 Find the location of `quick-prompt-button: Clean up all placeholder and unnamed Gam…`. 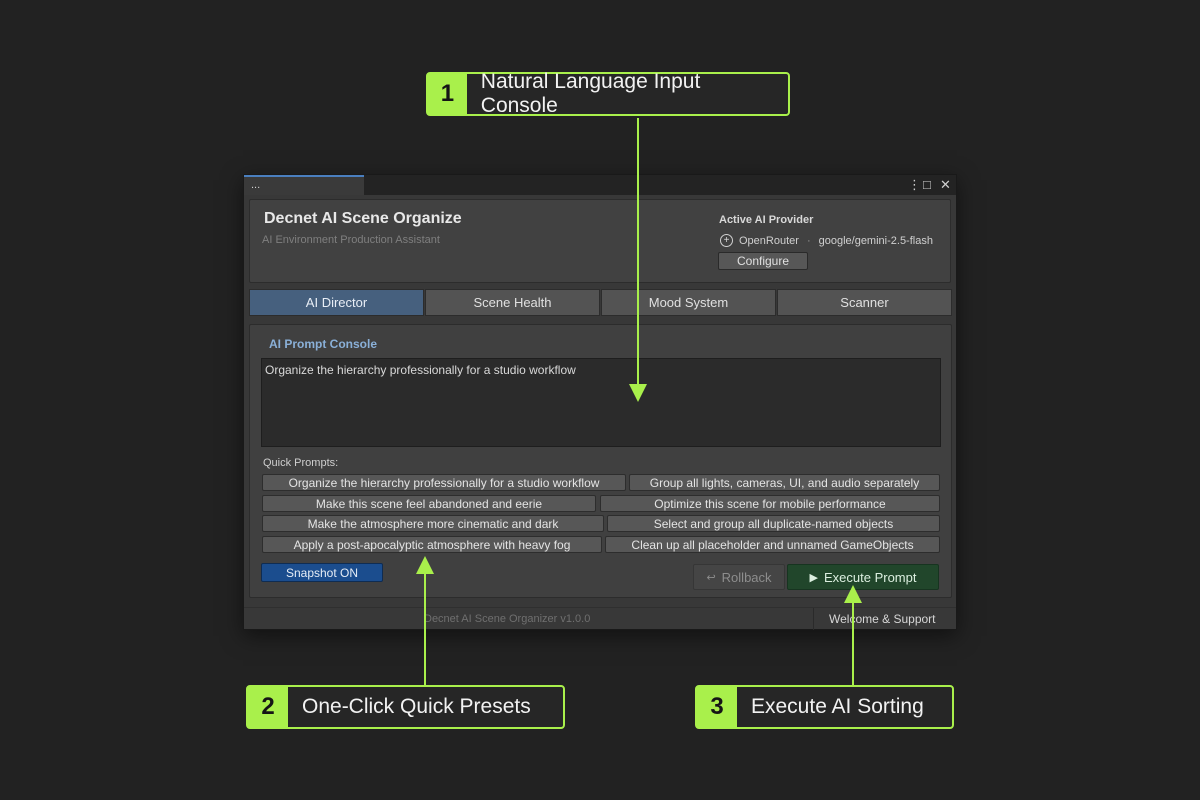

quick-prompt-button: Clean up all placeholder and unnamed Gam… is located at coordinates (772, 544).